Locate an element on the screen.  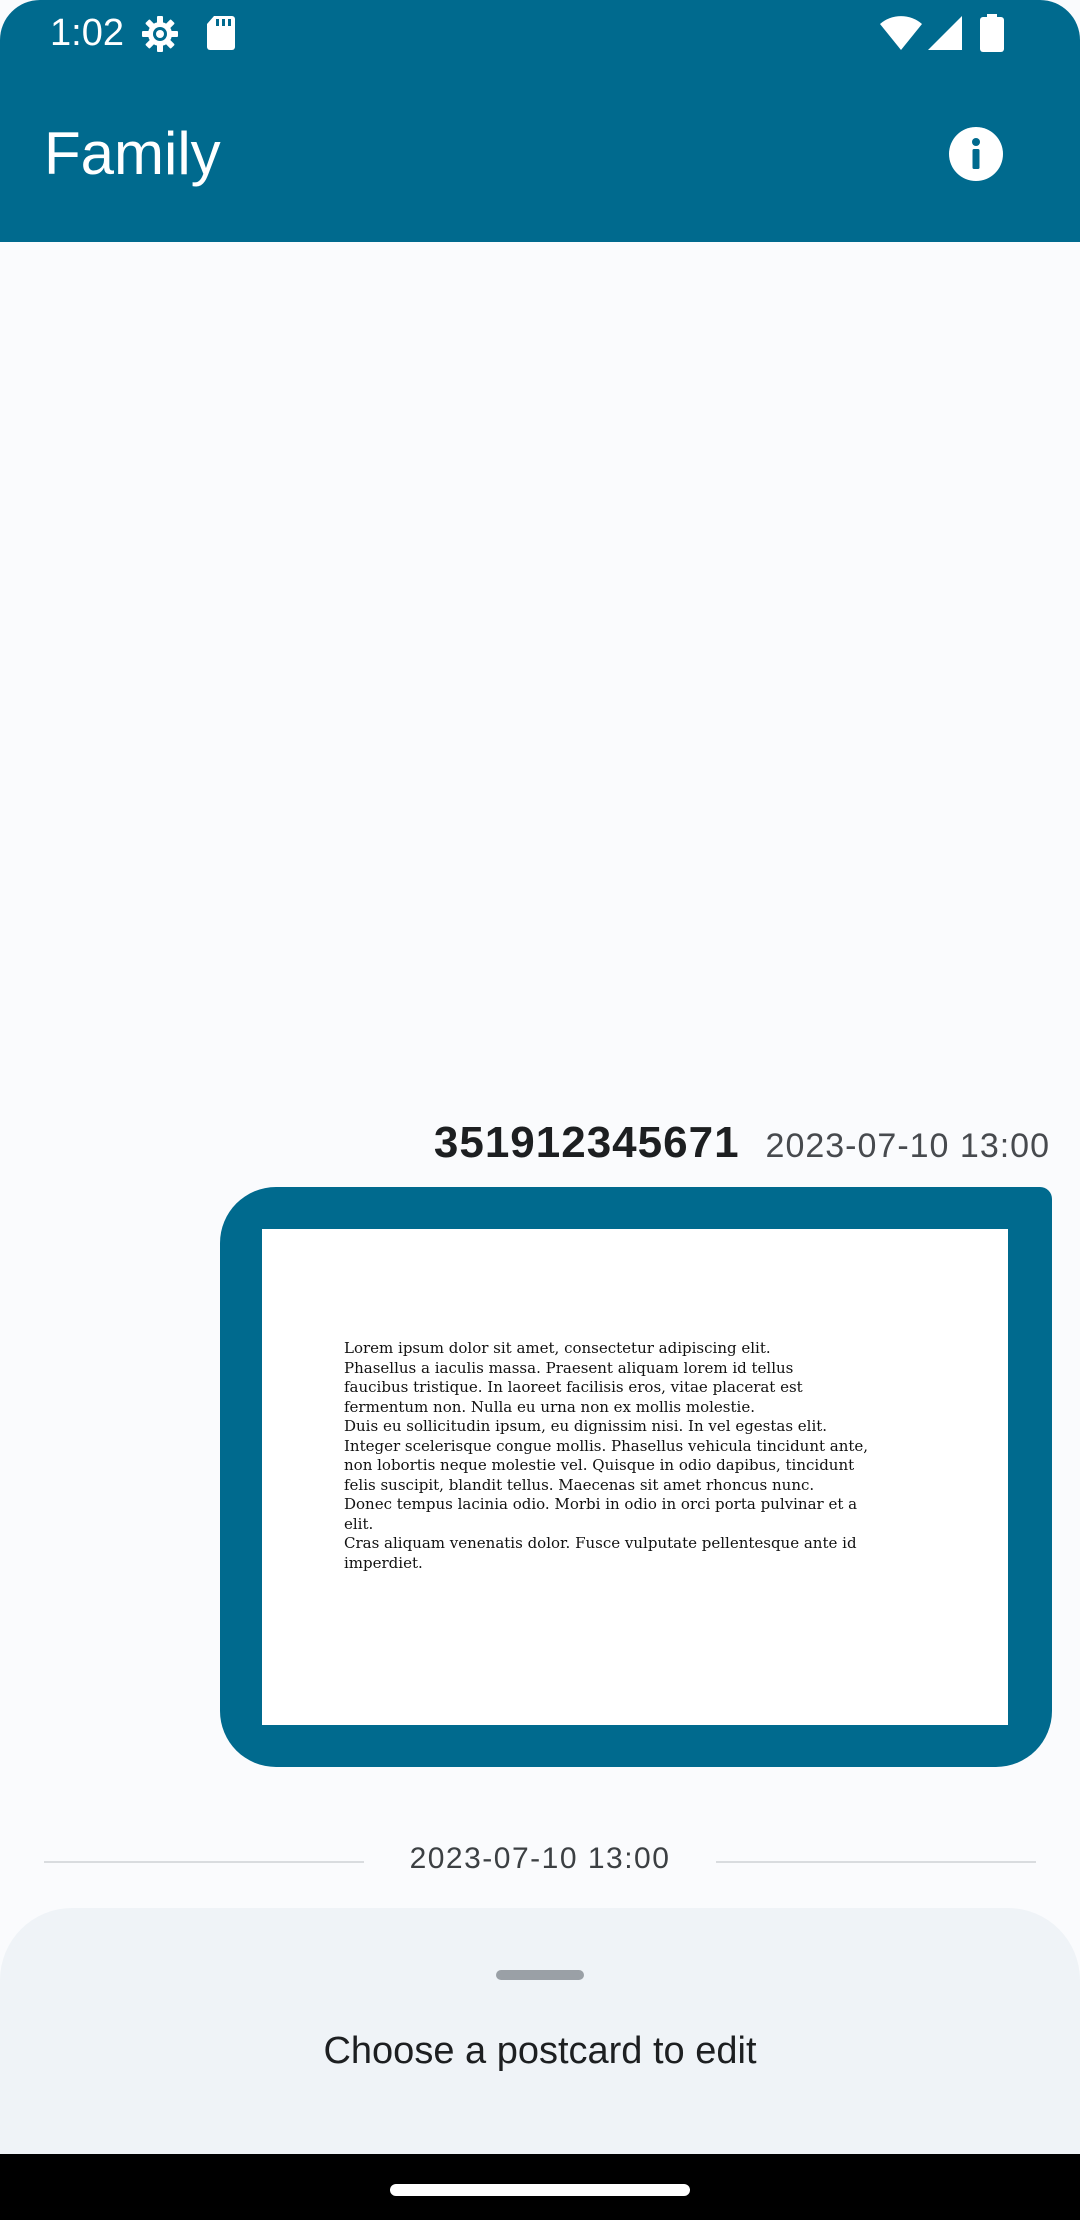
divider-date-label: 2023-07-10 13:00 is located at coordinates (540, 1858).